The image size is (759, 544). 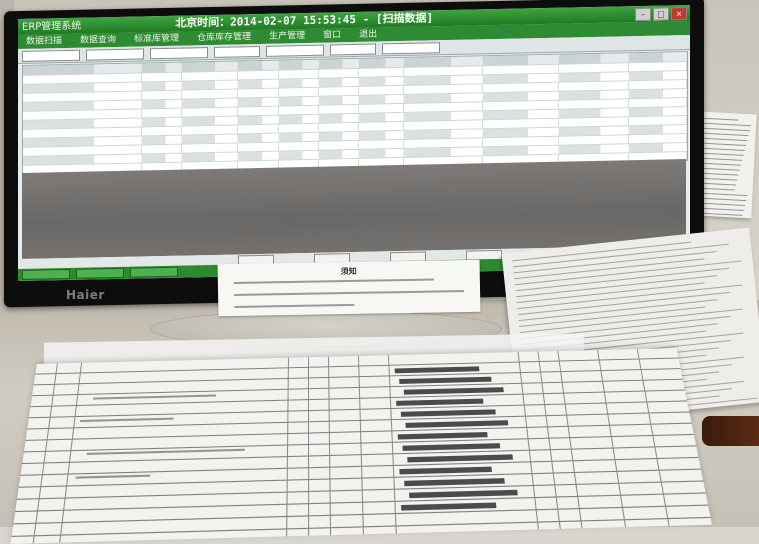 I want to click on menu-item-query: 数据查询, so click(x=98, y=40).